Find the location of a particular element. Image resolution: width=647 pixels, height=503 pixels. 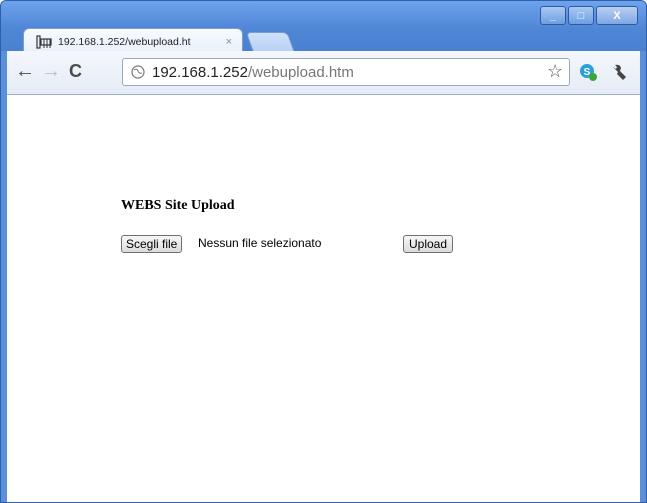

skype-icon: S is located at coordinates (588, 72).